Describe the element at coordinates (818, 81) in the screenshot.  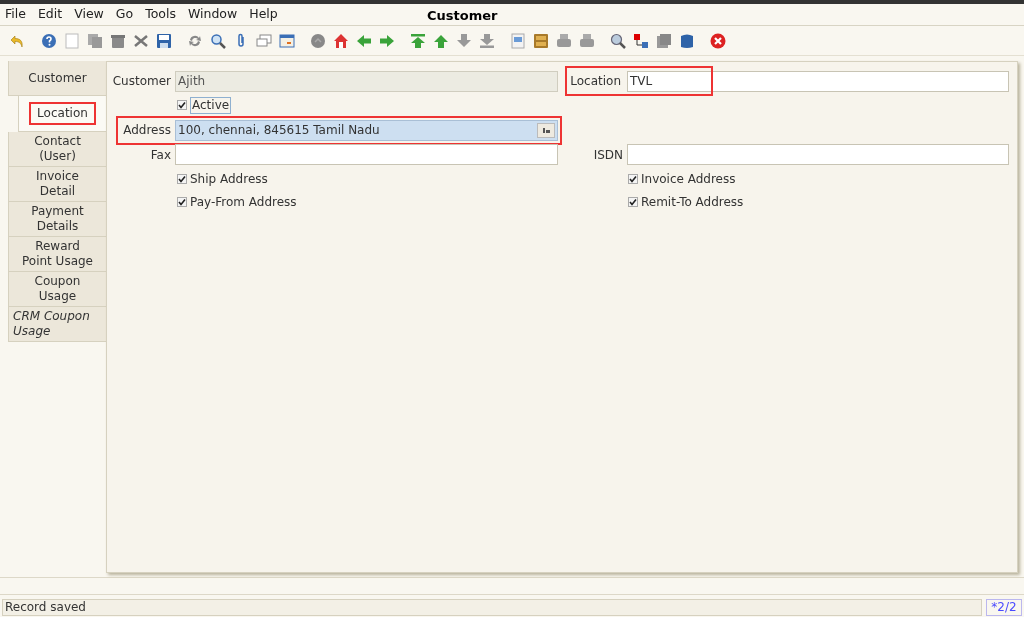
I see `input-field: TVL` at that location.